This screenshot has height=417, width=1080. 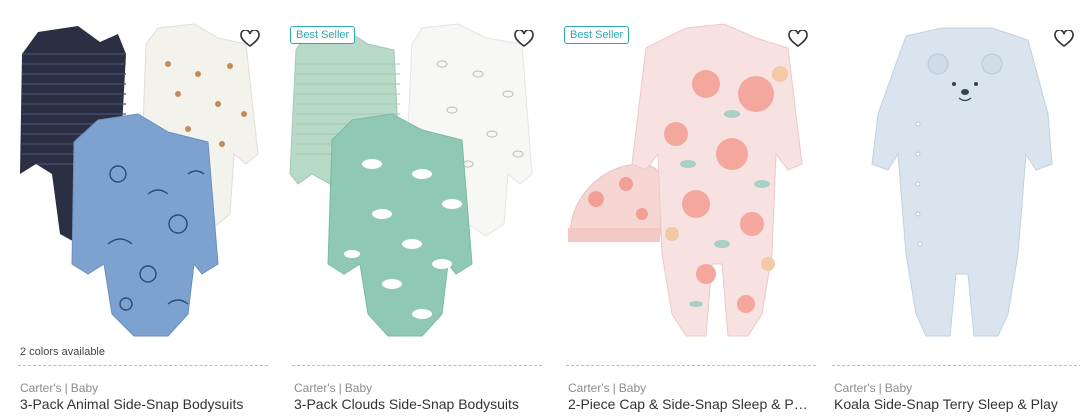 I want to click on brand-category-2: Carter's | Baby, so click(x=333, y=388).